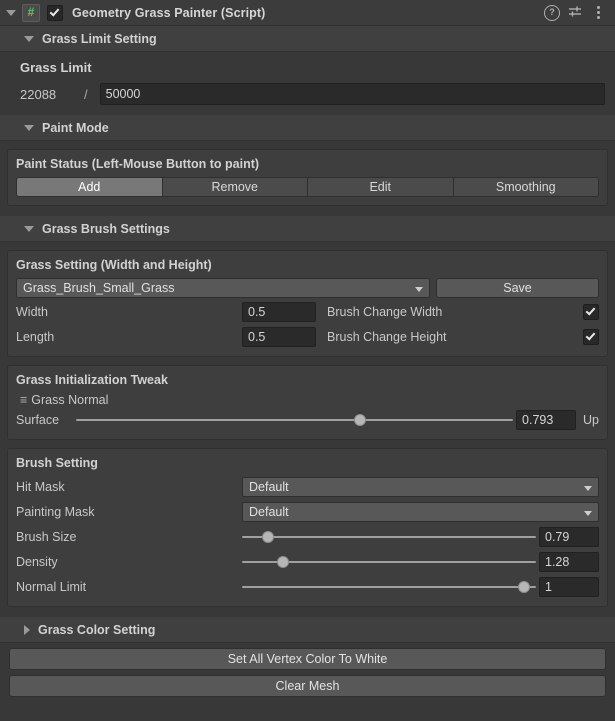 Image resolution: width=615 pixels, height=721 pixels. What do you see at coordinates (89, 187) in the screenshot?
I see `paint-mode-button-add: Add` at bounding box center [89, 187].